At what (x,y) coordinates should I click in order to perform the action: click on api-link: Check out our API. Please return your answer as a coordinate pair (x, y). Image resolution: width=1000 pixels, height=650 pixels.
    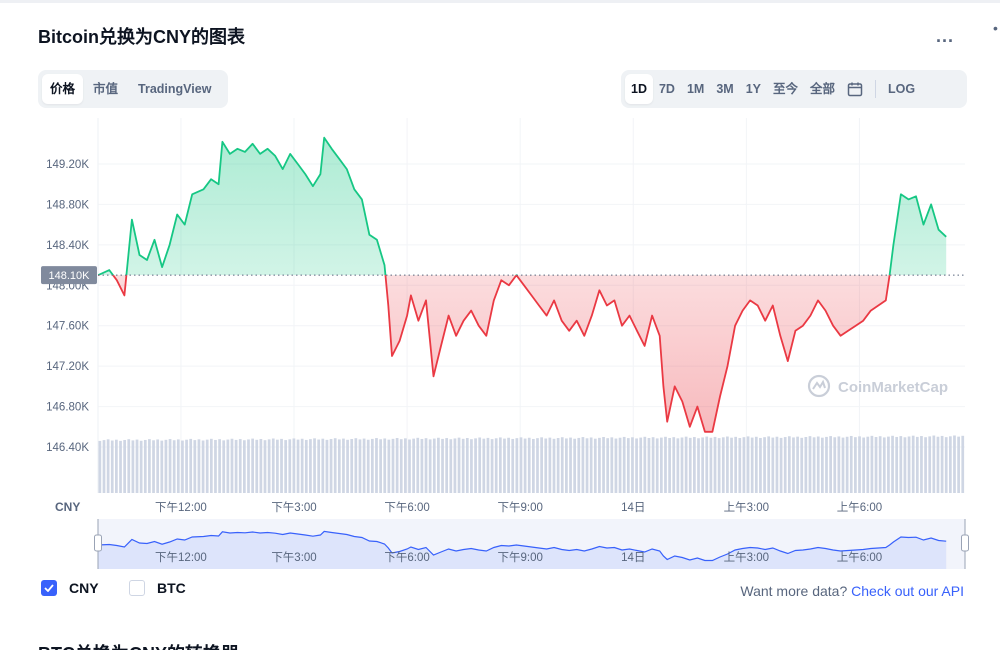
    Looking at the image, I should click on (907, 591).